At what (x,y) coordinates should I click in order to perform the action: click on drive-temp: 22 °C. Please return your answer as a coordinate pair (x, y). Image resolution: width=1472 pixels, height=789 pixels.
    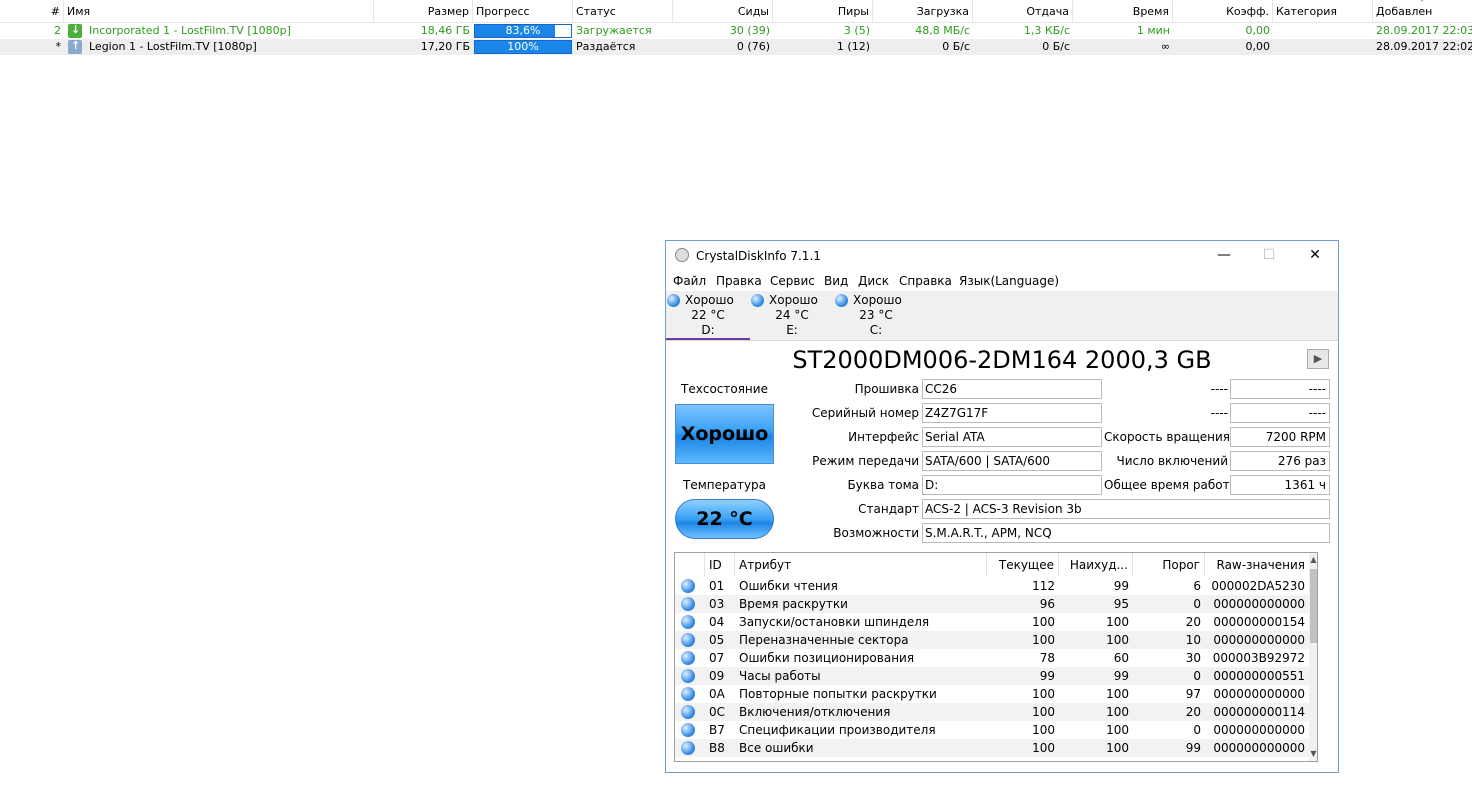
    Looking at the image, I should click on (708, 315).